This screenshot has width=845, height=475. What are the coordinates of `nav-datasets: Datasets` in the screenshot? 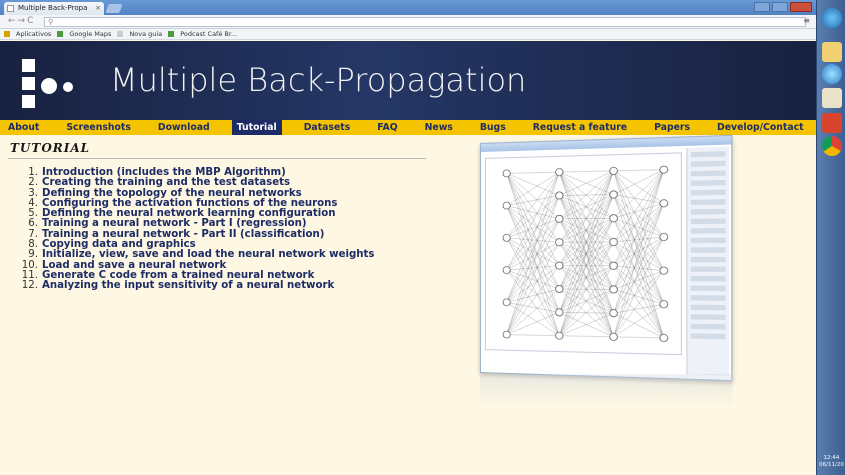 It's located at (327, 127).